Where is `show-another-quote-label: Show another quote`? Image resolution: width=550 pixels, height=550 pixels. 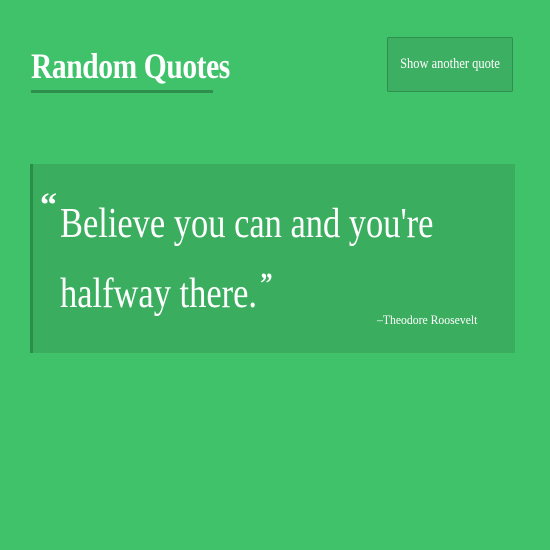 show-another-quote-label: Show another quote is located at coordinates (450, 64).